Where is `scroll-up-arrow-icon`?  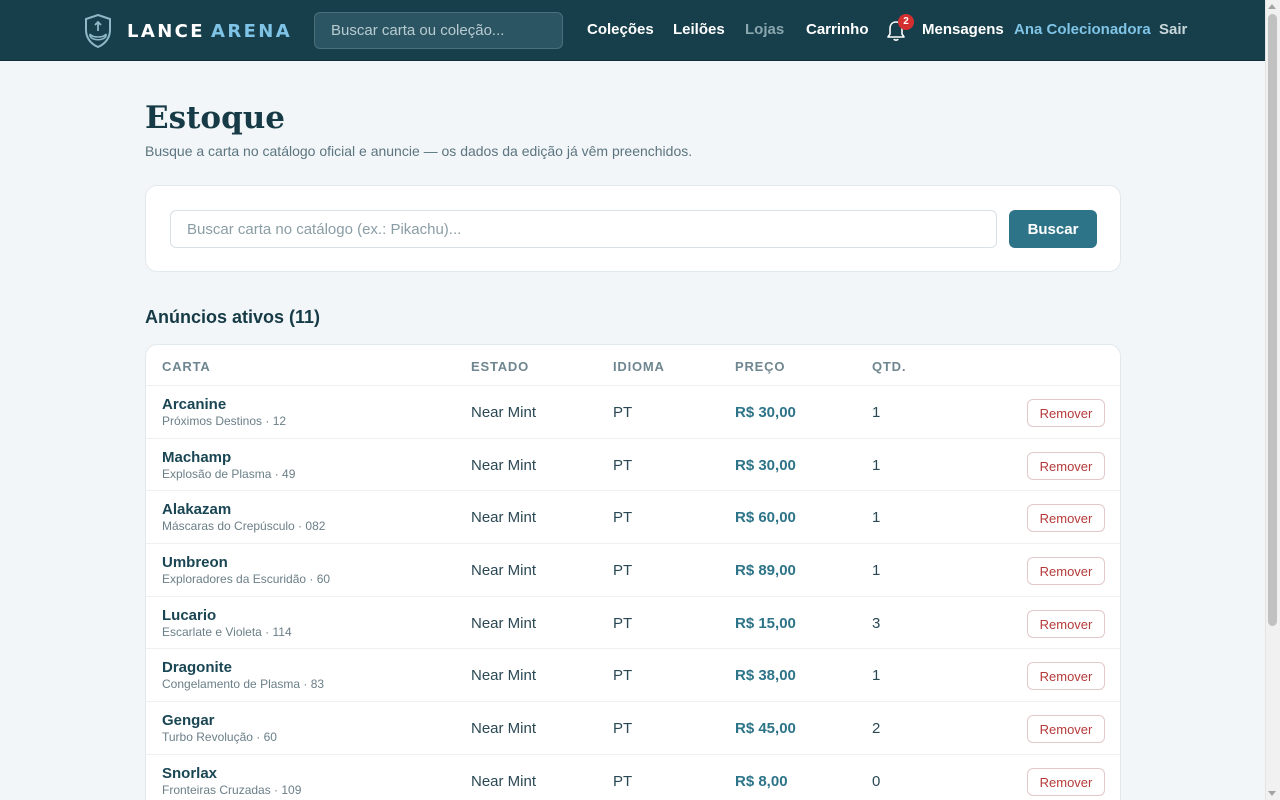
scroll-up-arrow-icon is located at coordinates (1272, 6).